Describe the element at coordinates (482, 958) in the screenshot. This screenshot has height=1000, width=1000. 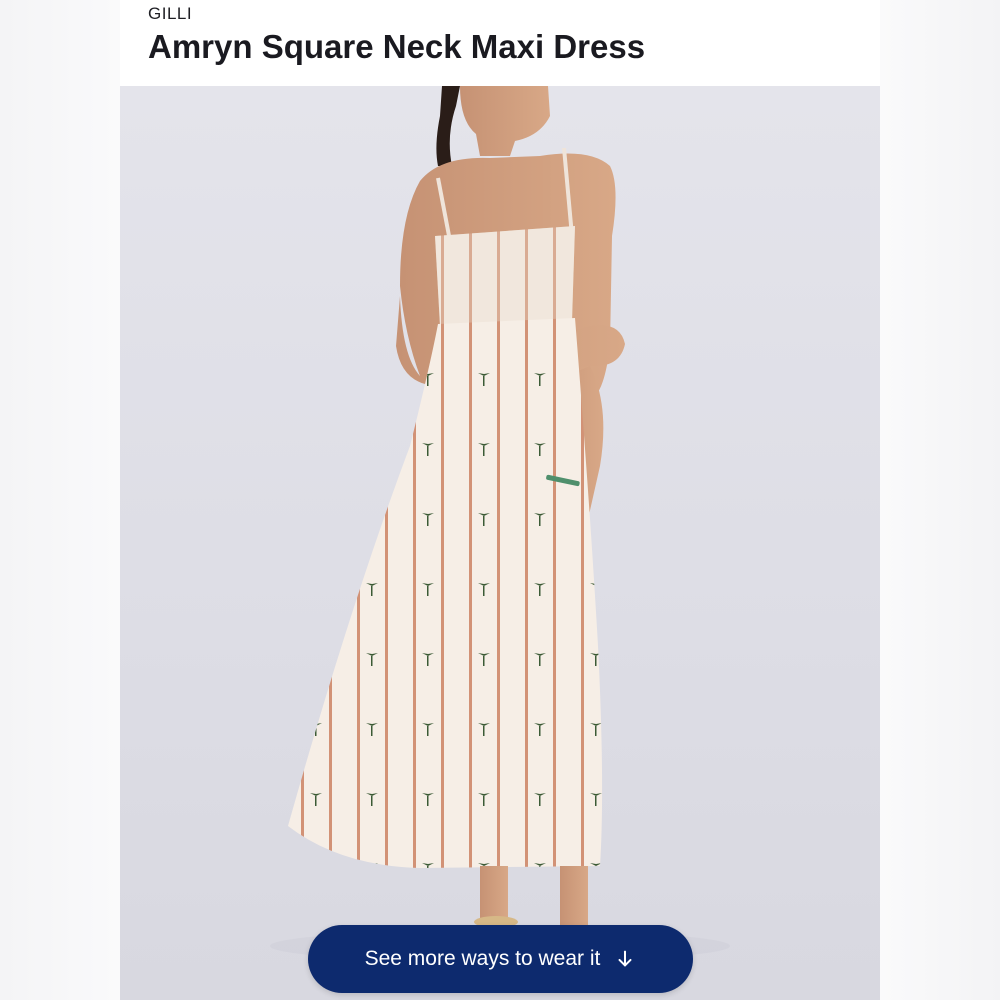
I see `cta-label: See more ways to wear it` at that location.